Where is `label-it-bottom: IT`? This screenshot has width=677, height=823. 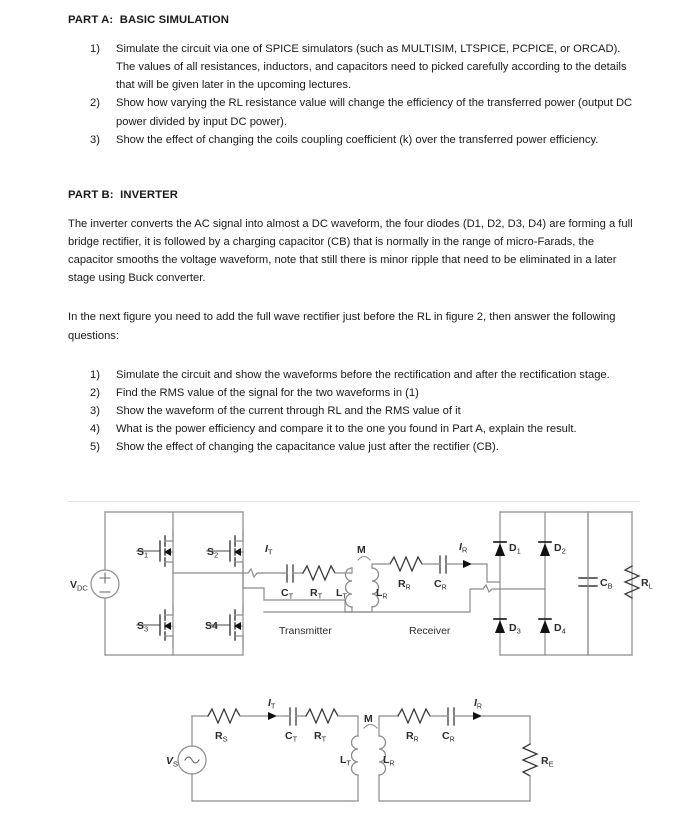
label-it-bottom: IT is located at coordinates (272, 704).